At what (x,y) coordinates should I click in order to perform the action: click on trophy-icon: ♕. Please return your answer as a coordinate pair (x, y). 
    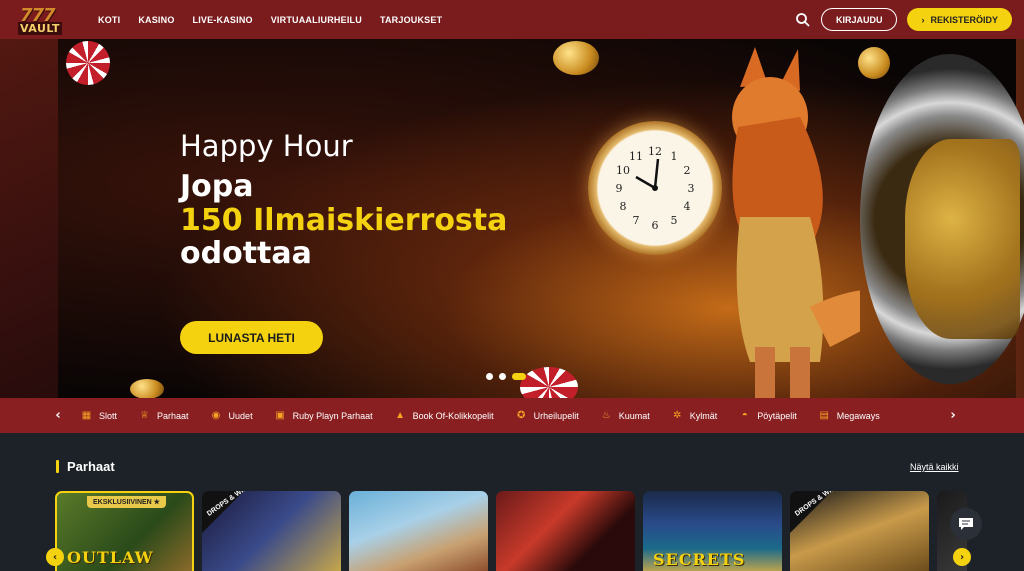
    Looking at the image, I should click on (144, 415).